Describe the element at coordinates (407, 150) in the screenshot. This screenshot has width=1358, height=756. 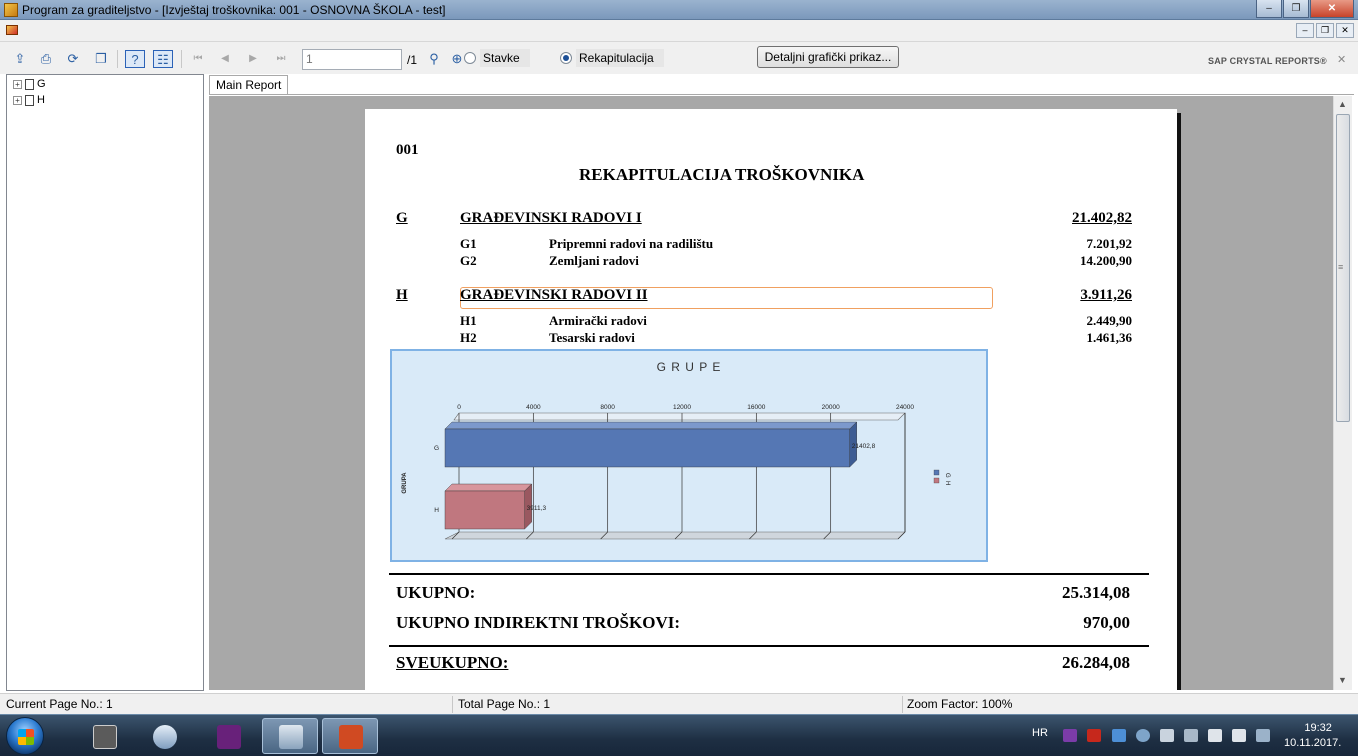
I see `report-number: 001` at that location.